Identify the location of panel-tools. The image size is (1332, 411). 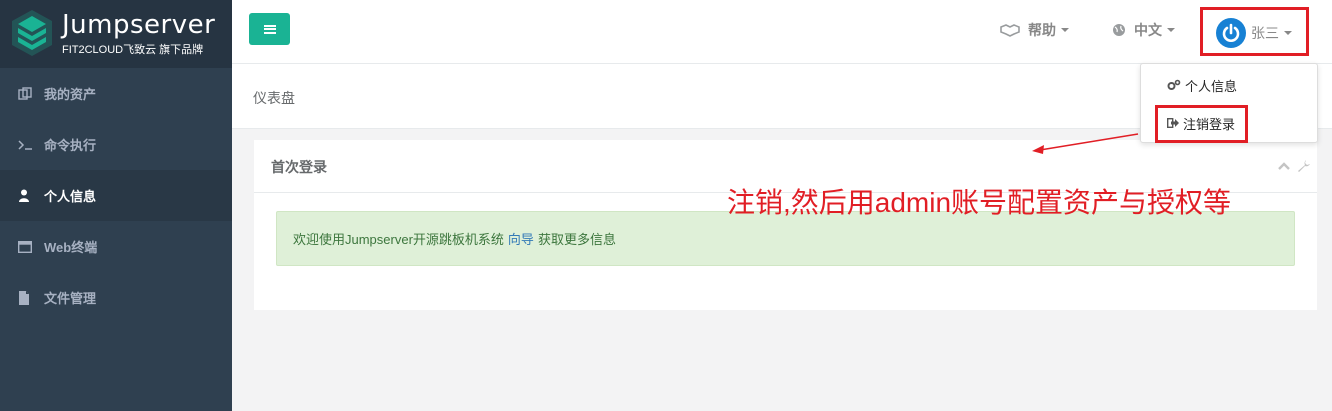
(1294, 166).